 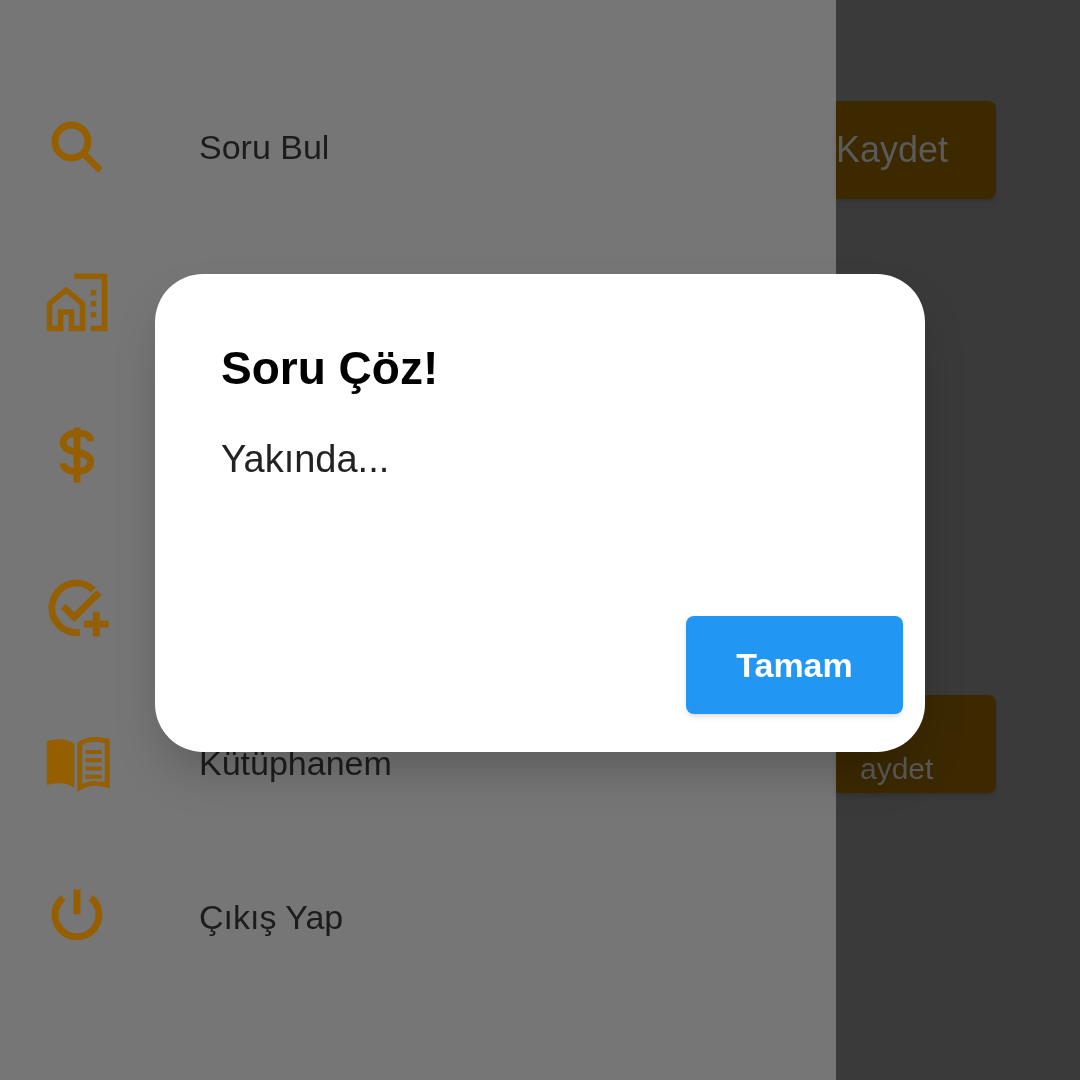 I want to click on ok-button: Tamam, so click(x=794, y=665).